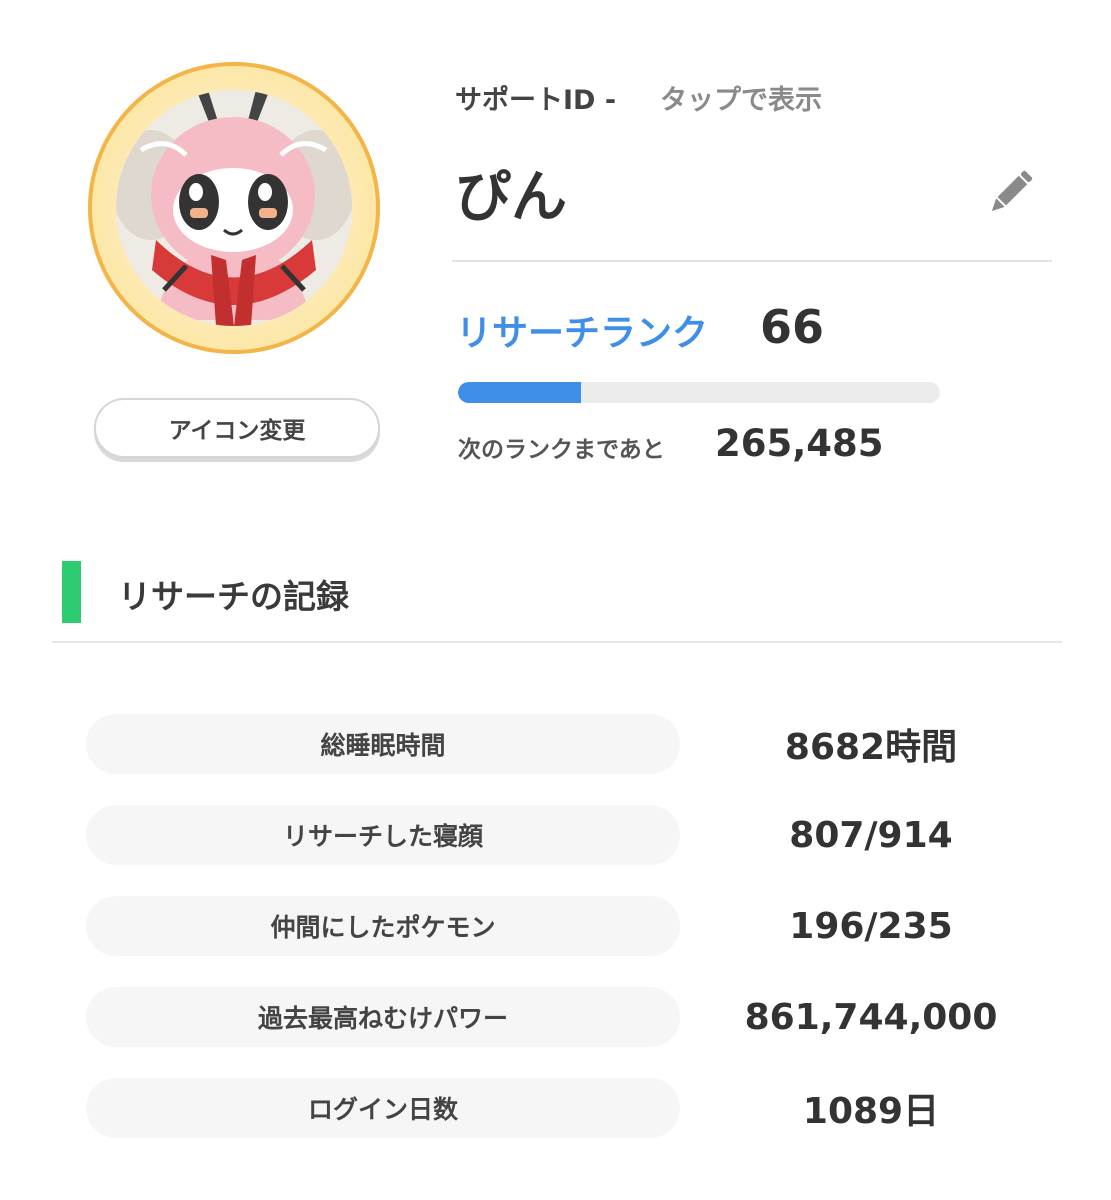 The width and height of the screenshot is (1111, 1200). Describe the element at coordinates (799, 443) in the screenshot. I see `next-rank-value: 265,485` at that location.